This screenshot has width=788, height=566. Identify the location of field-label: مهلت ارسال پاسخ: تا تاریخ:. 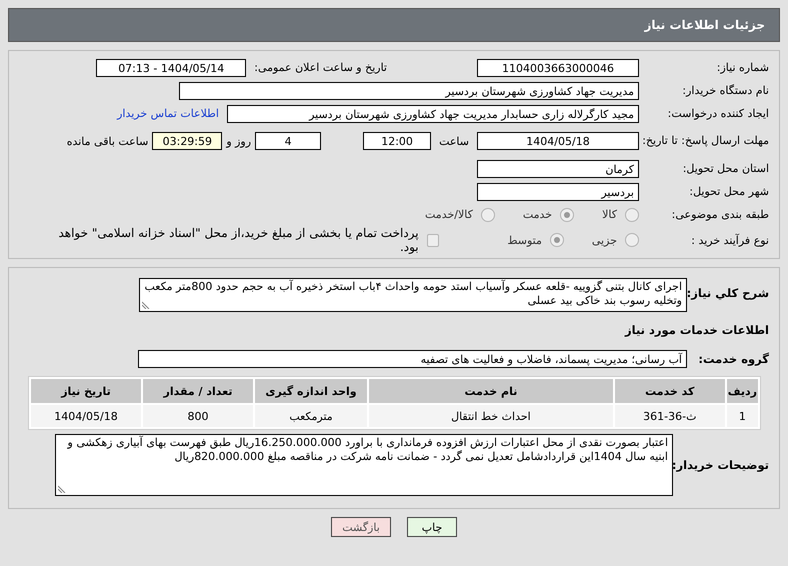
(705, 141).